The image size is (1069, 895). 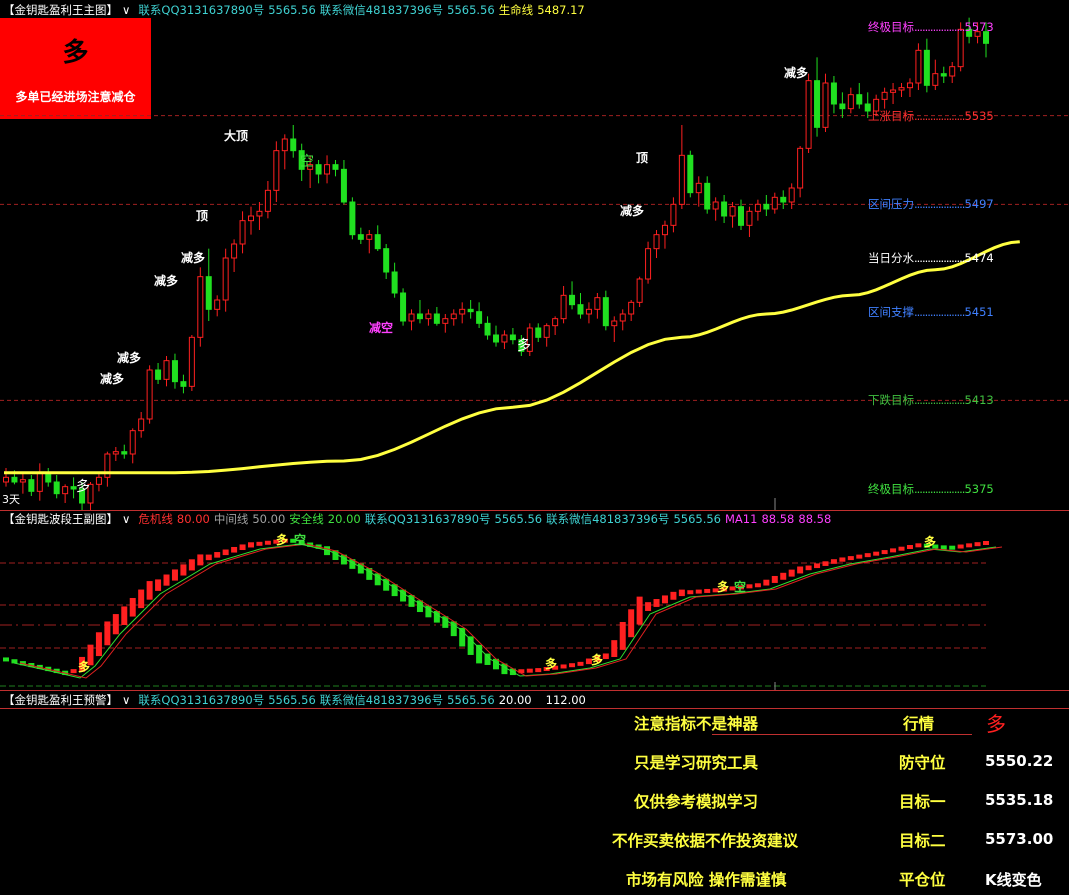 What do you see at coordinates (922, 880) in the screenshot?
I see `row-label-close: 平仓位` at bounding box center [922, 880].